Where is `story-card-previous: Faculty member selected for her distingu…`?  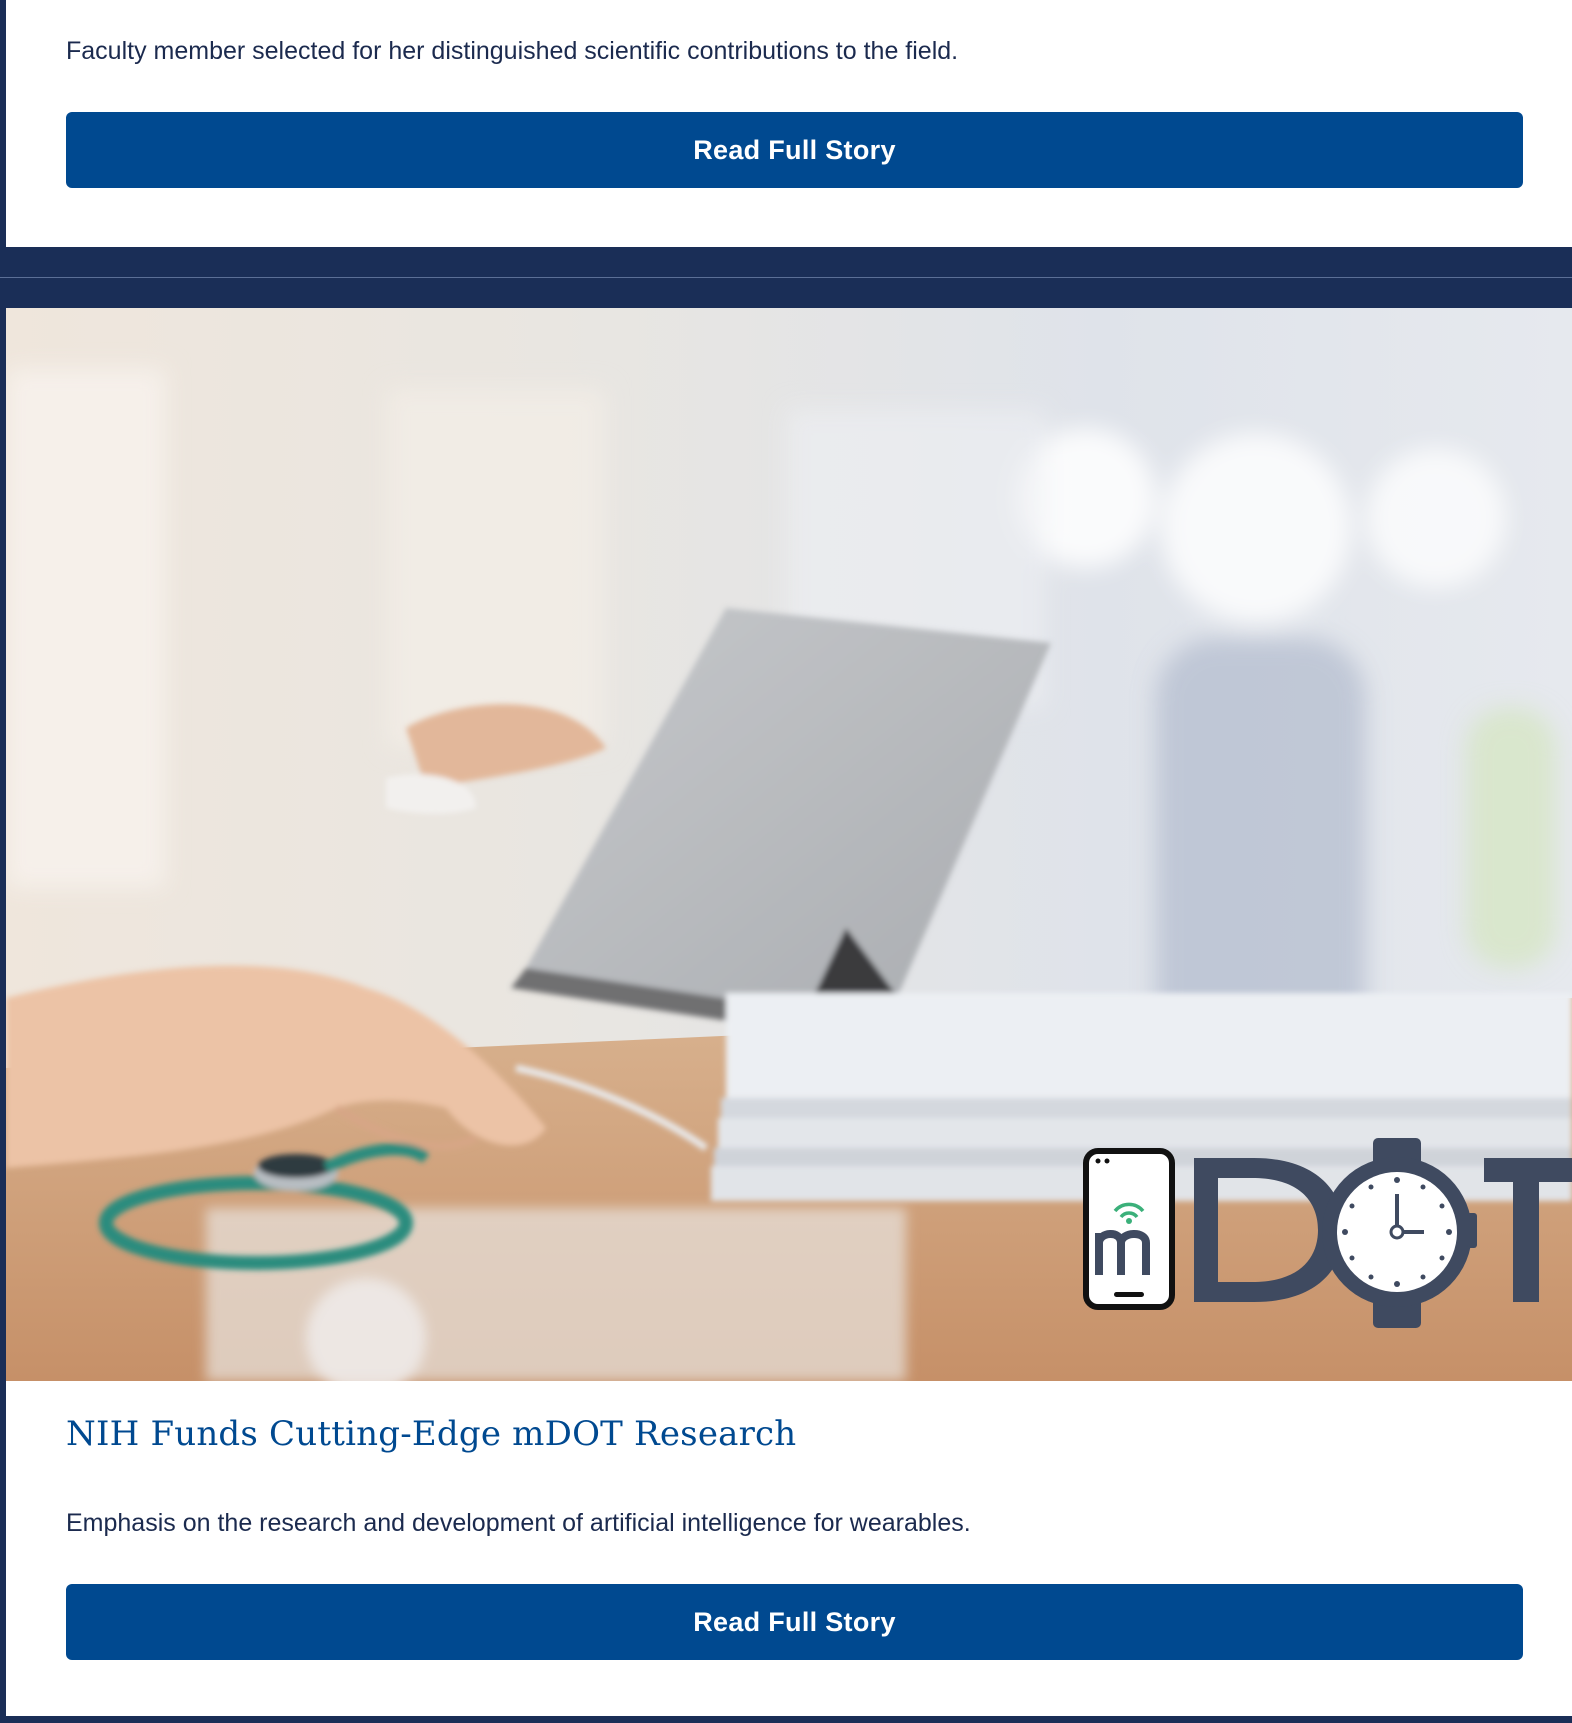
story-card-previous: Faculty member selected for her distingu… is located at coordinates (789, 123).